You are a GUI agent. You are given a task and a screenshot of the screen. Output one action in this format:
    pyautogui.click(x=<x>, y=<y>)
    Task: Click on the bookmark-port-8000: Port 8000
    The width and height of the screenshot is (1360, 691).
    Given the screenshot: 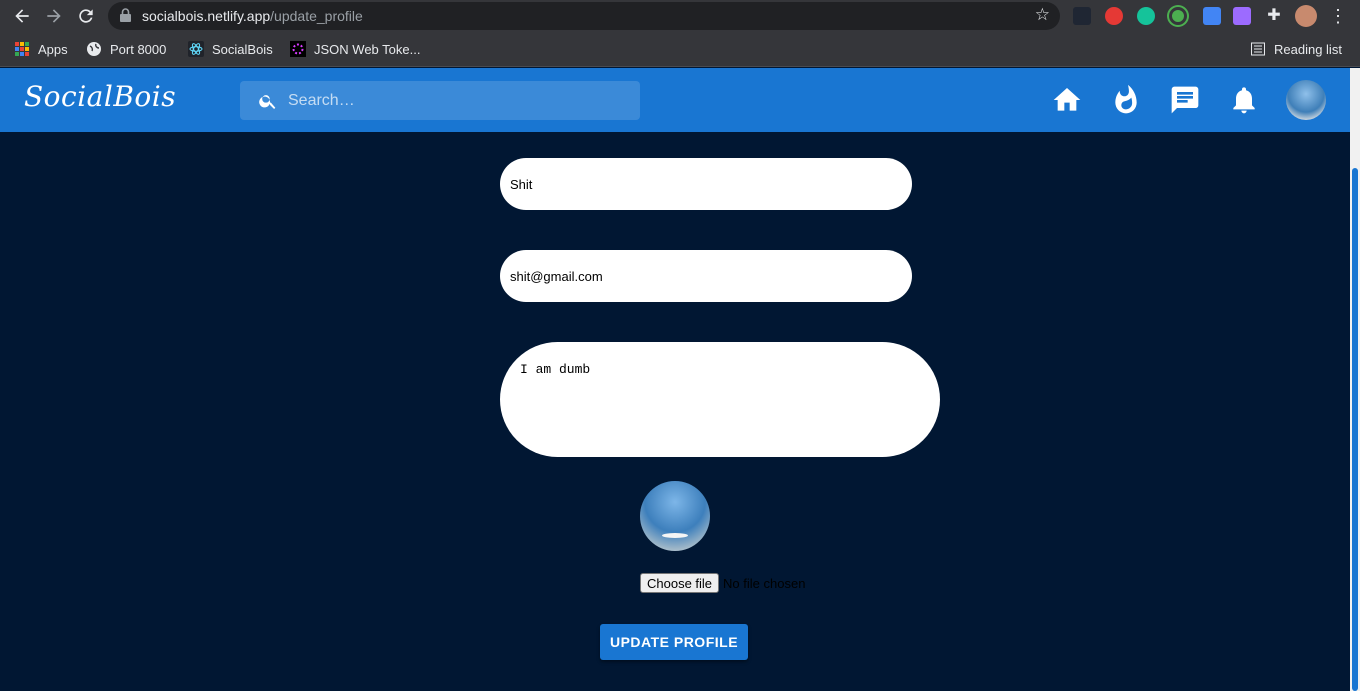 What is the action you would take?
    pyautogui.click(x=126, y=49)
    